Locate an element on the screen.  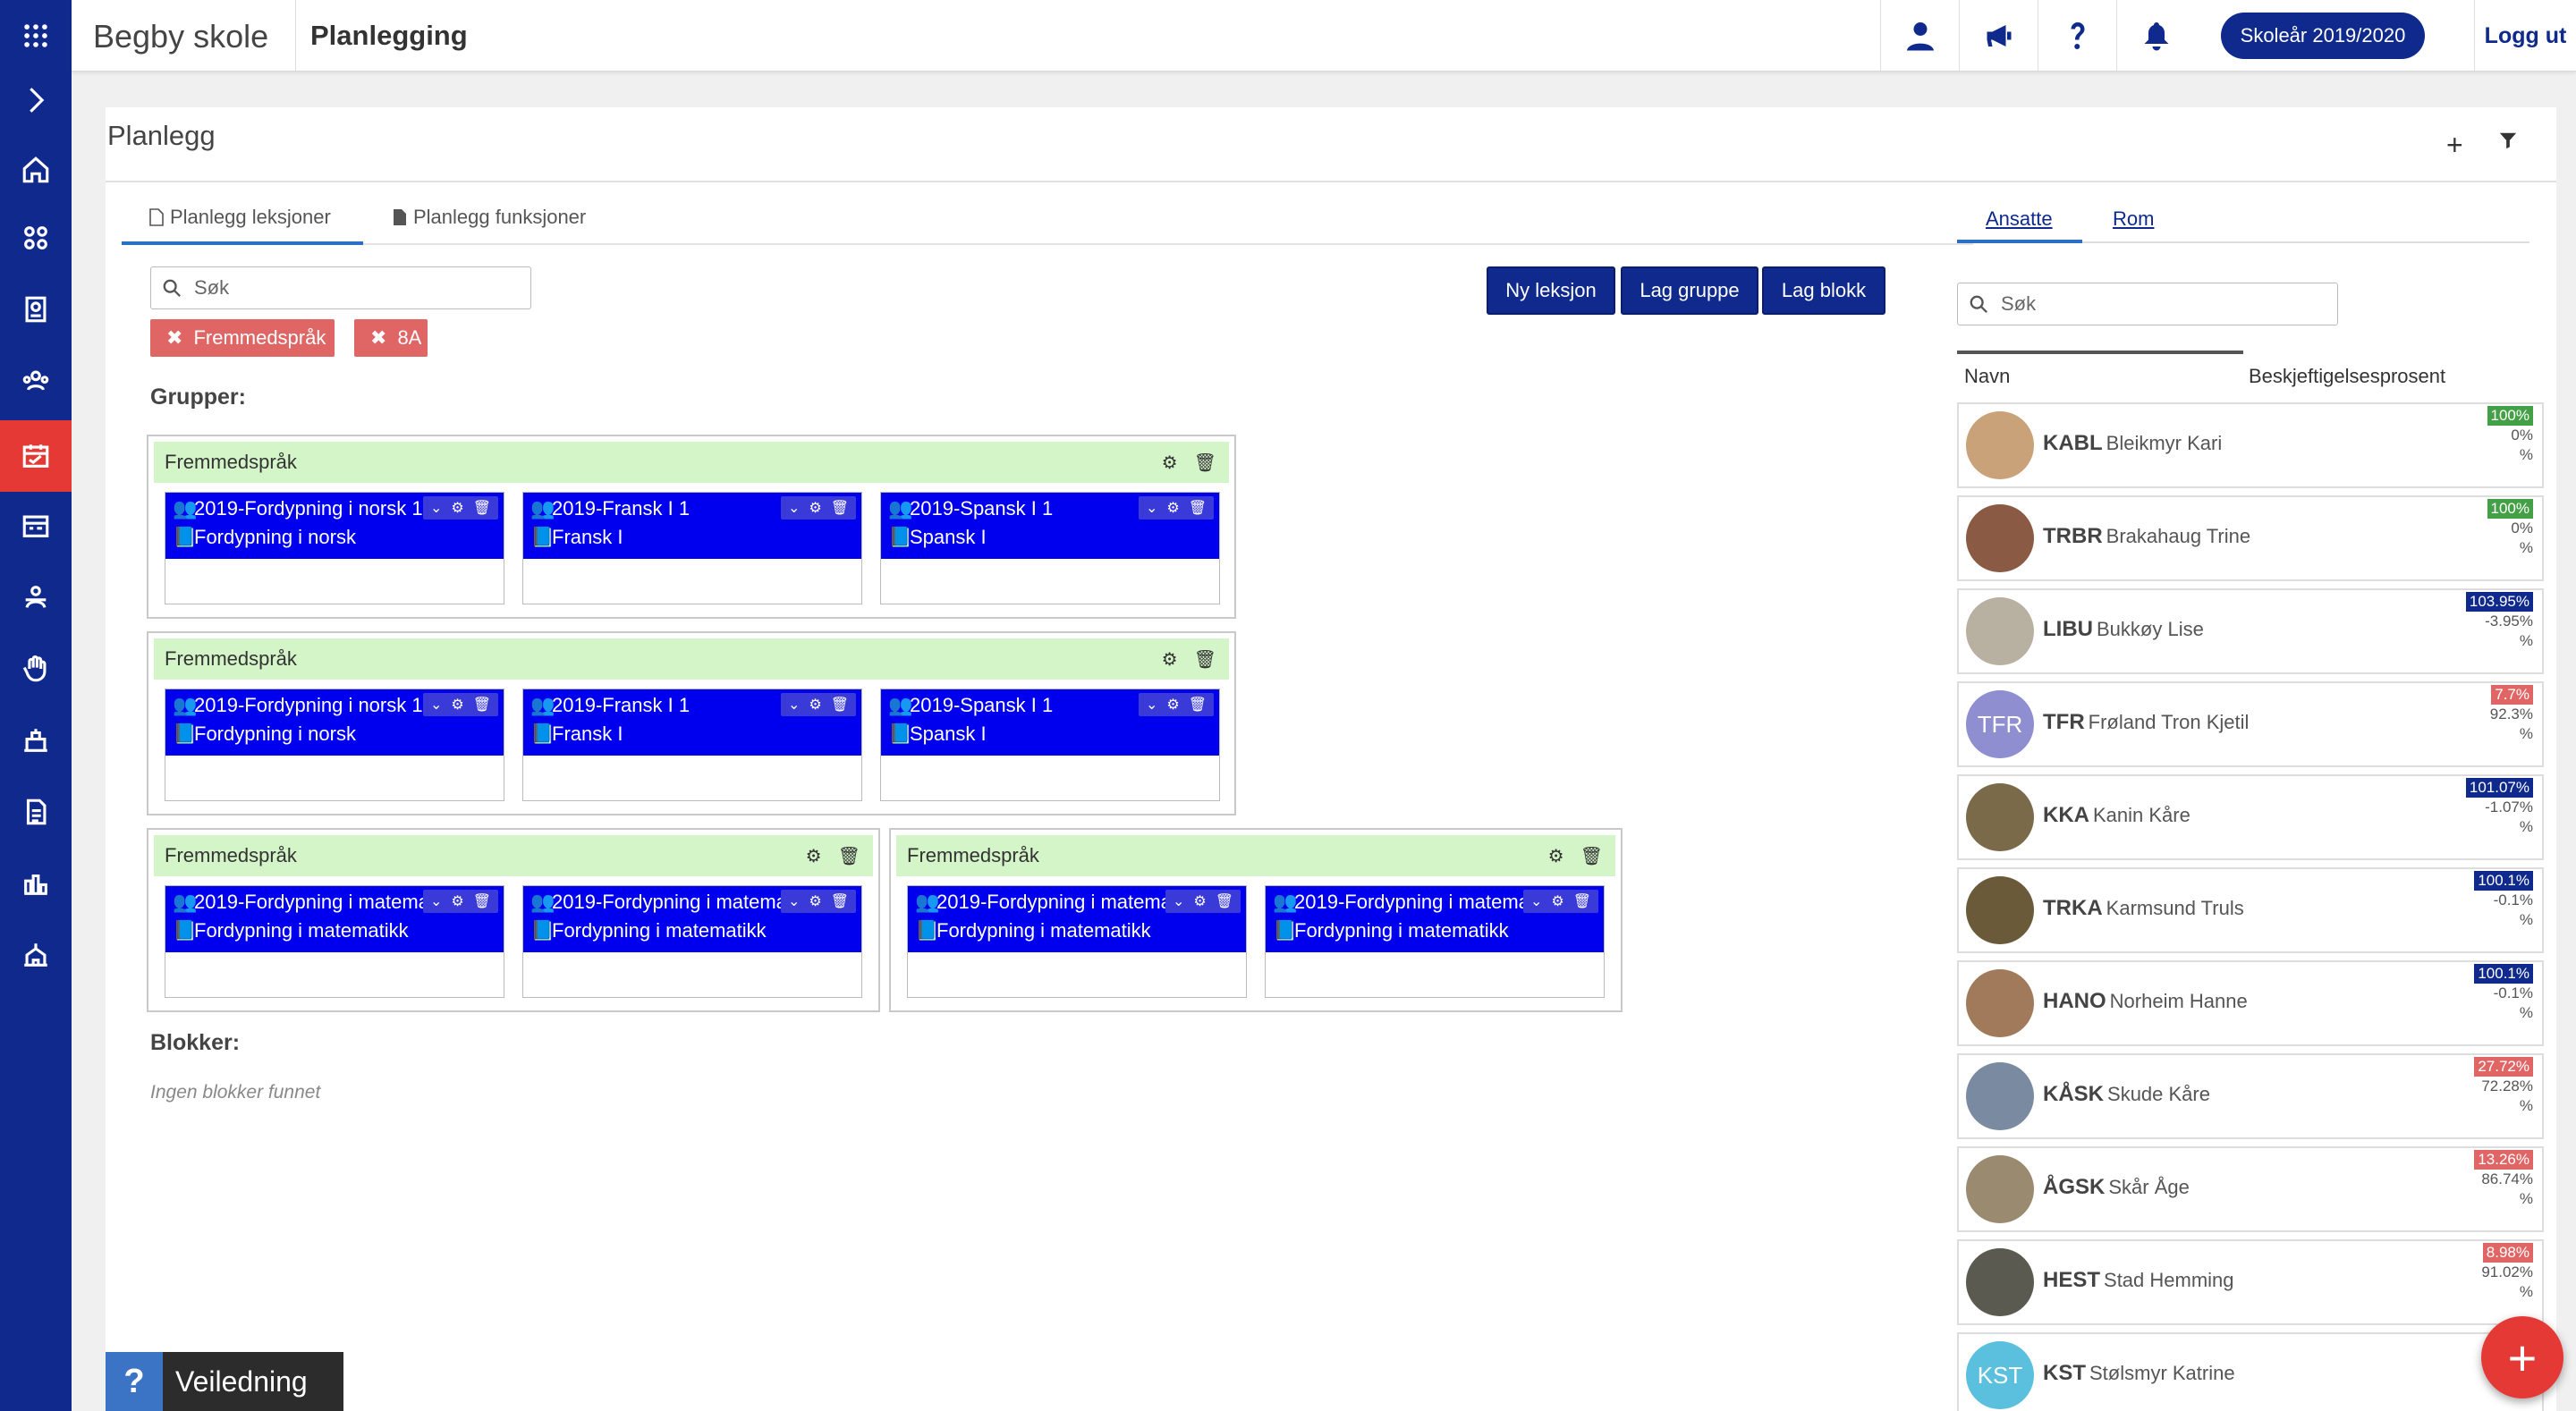
apps-grid-icon is located at coordinates (36, 36).